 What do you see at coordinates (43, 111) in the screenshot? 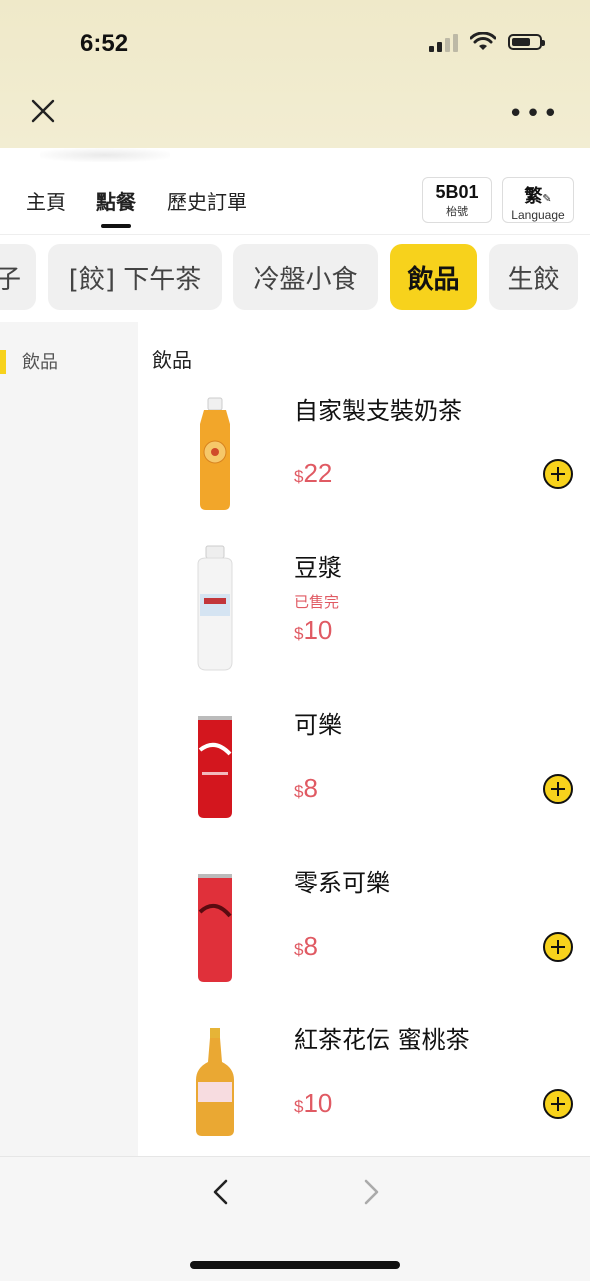
I see `close-icon` at bounding box center [43, 111].